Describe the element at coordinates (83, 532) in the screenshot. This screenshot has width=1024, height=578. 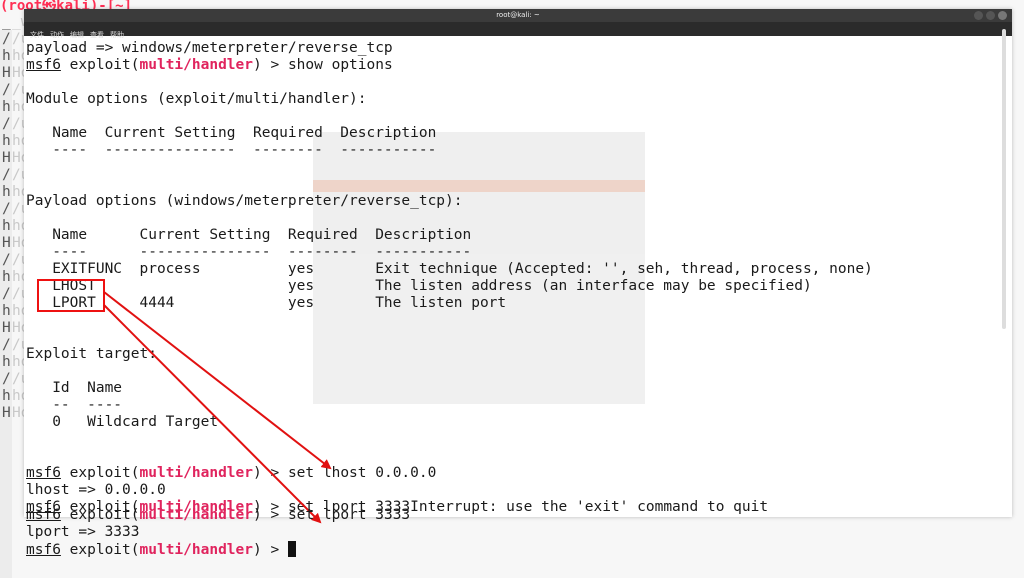
I see `output-lport: lport => 3333` at that location.